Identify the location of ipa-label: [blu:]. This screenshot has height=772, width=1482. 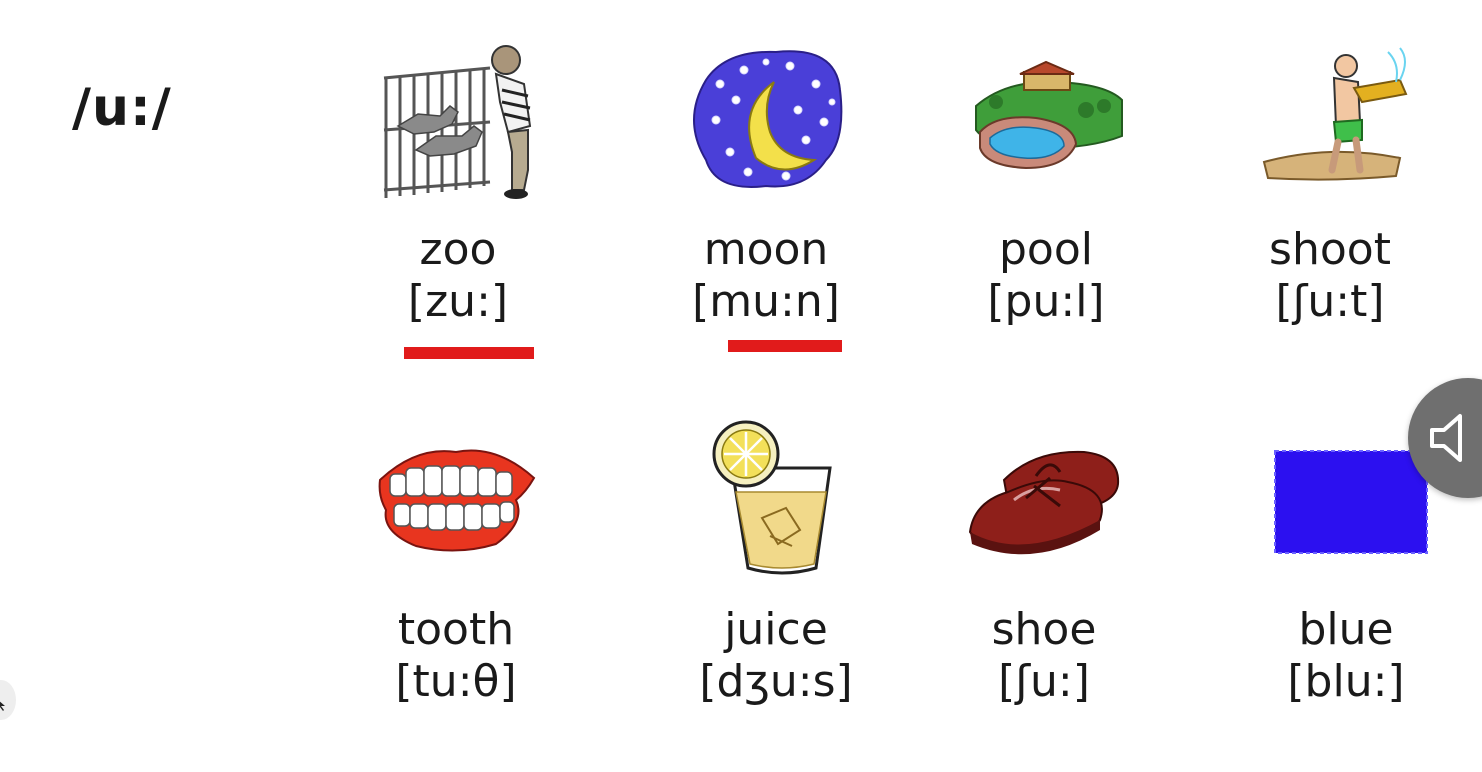
(1346, 681).